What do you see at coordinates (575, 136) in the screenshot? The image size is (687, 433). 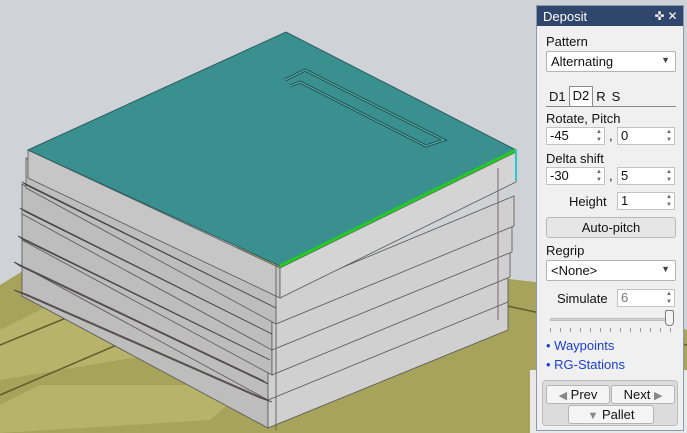 I see `rotate-input: -45 ▲ ▼` at bounding box center [575, 136].